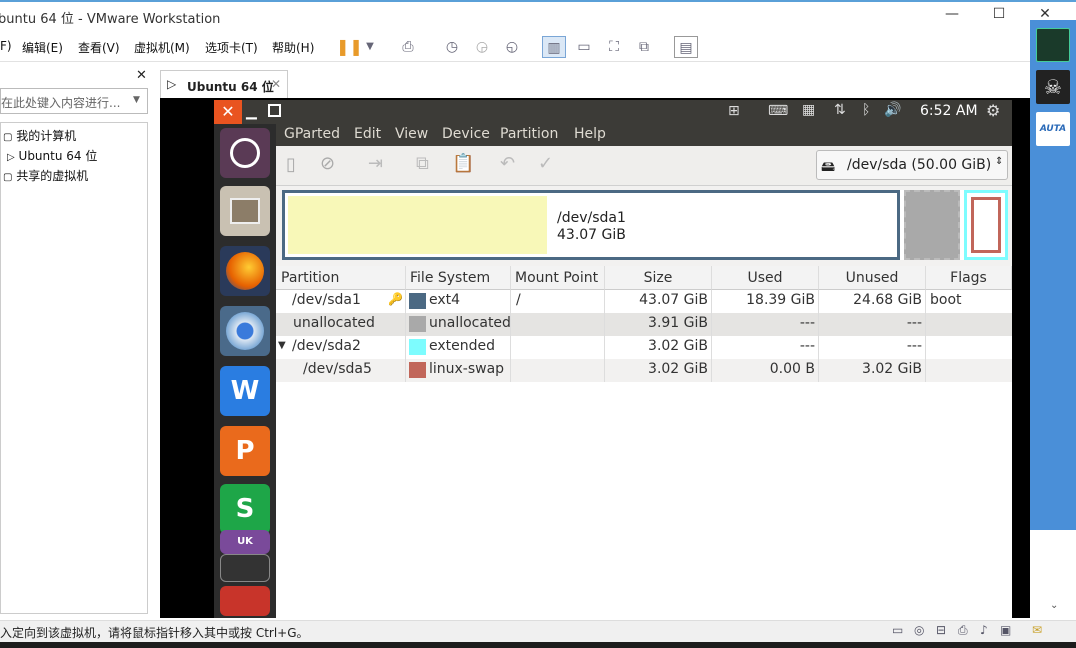  What do you see at coordinates (590, 134) in the screenshot?
I see `gp-menu-help: Help` at bounding box center [590, 134].